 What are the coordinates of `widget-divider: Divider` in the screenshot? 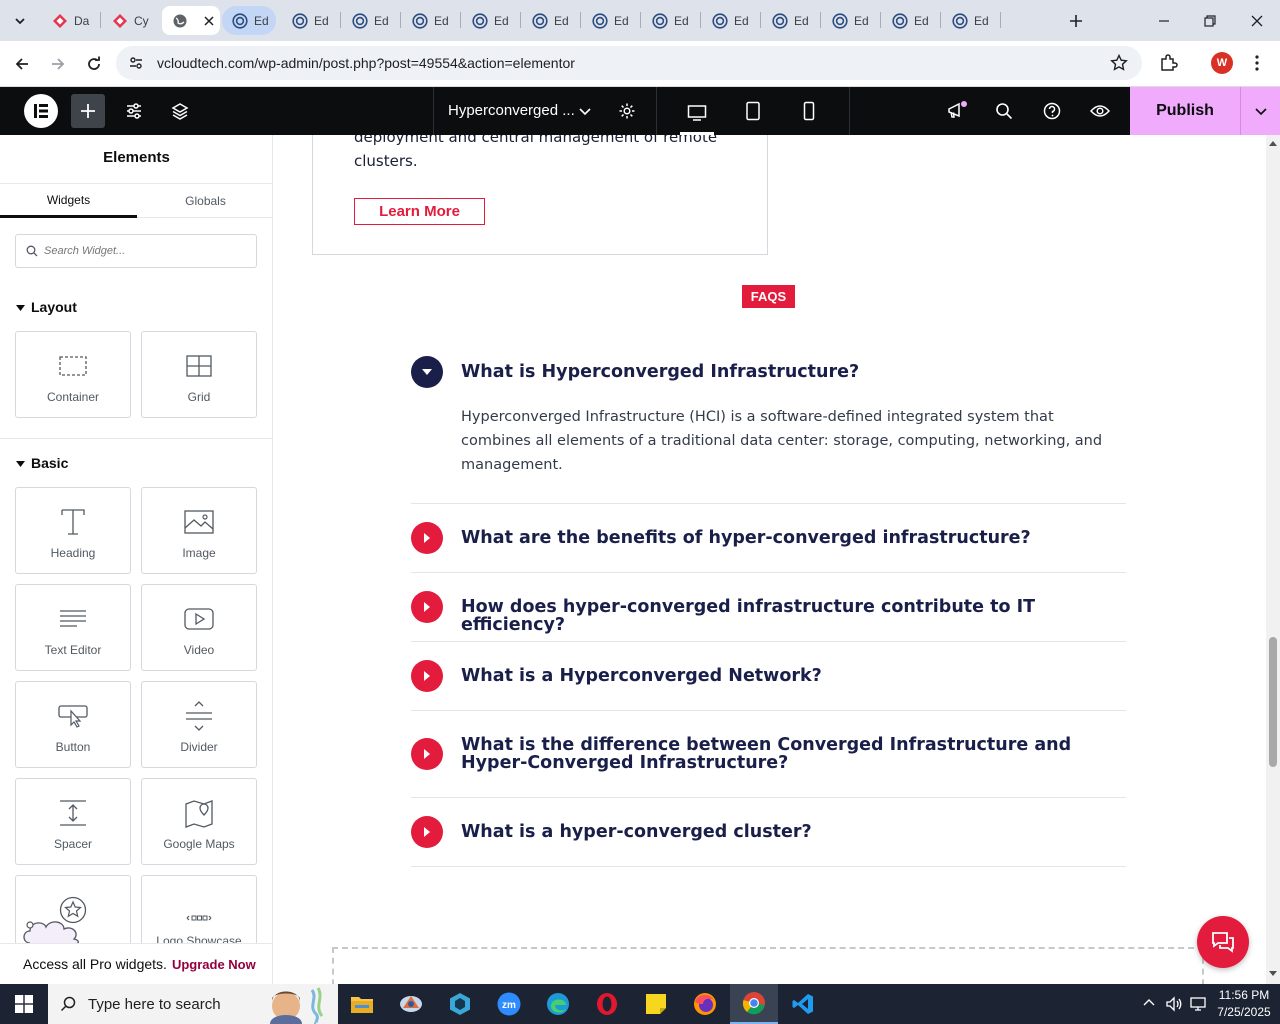 It's located at (199, 724).